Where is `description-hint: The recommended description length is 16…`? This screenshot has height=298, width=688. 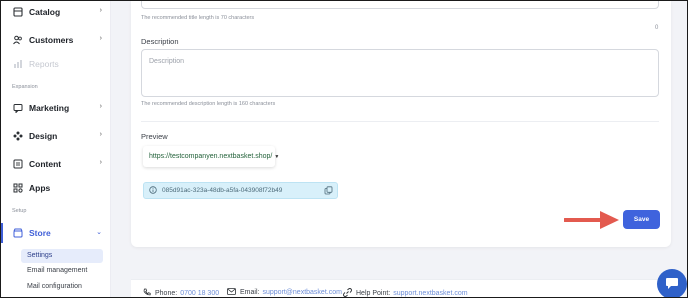 description-hint: The recommended description length is 16… is located at coordinates (208, 104).